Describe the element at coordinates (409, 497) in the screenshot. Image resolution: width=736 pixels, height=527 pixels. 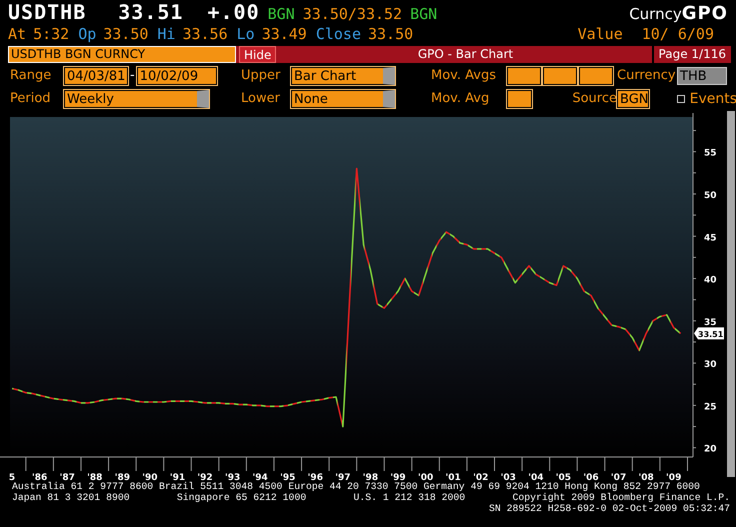
I see `footer-text: U.S. 1 212 318 2000` at that location.